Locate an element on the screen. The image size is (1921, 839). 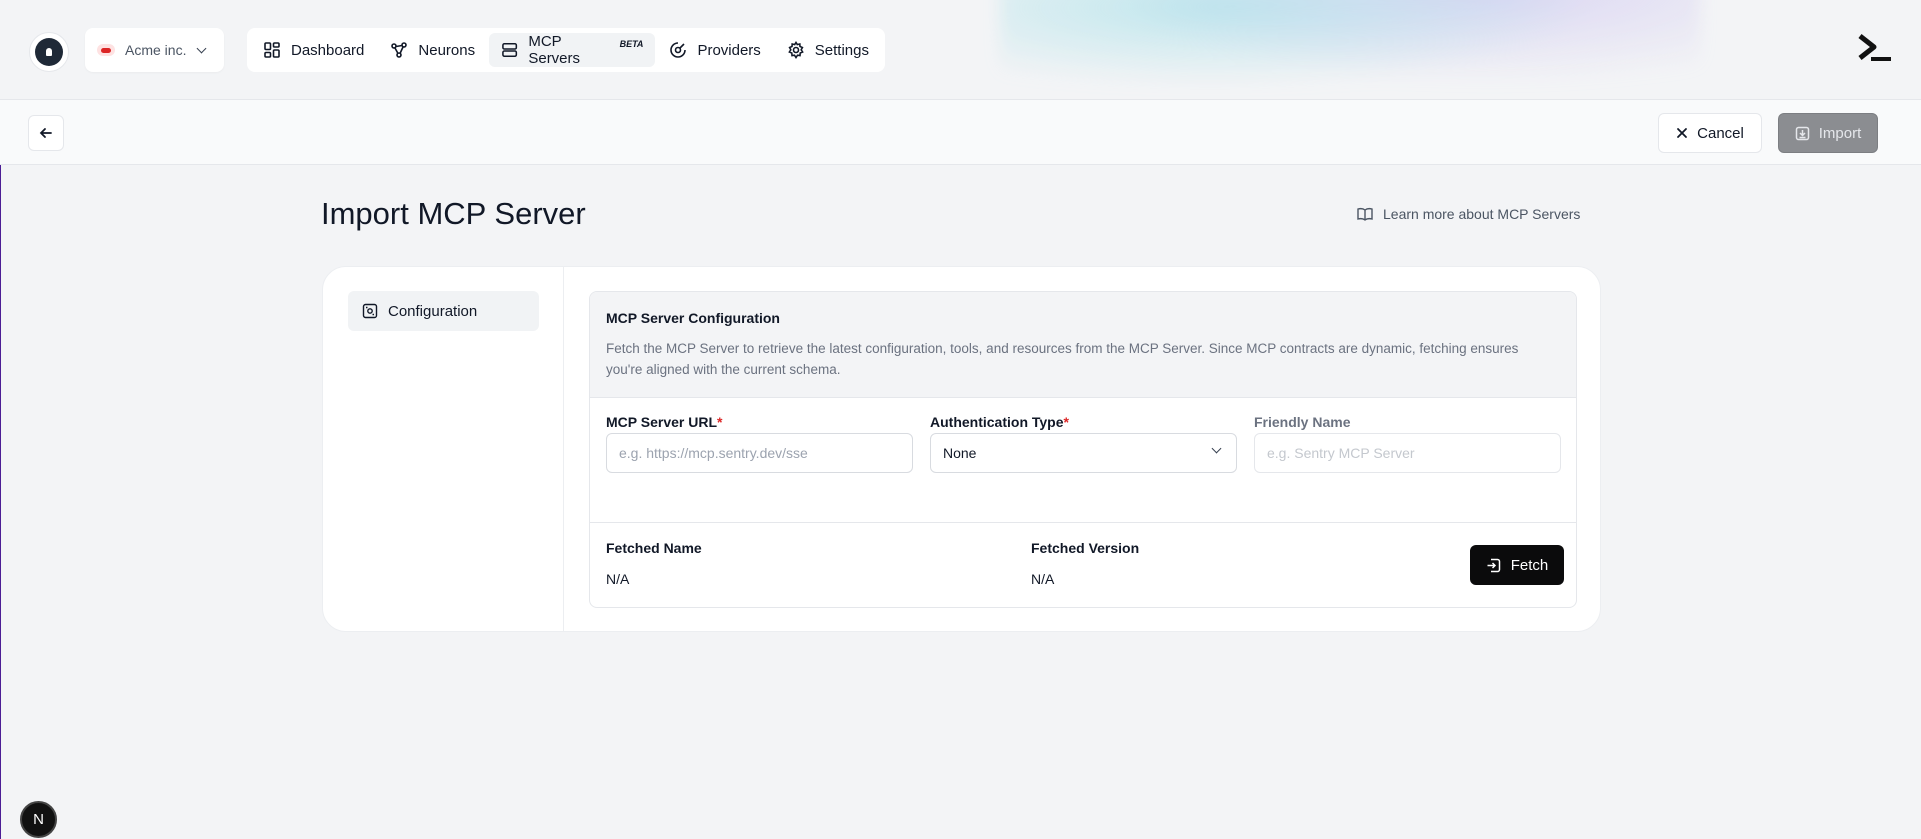
dev-tools-badge: N is located at coordinates (38, 819).